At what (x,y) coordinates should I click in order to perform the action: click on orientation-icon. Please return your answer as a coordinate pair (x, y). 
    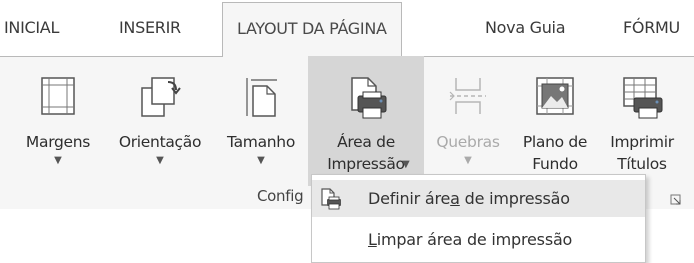
    Looking at the image, I should click on (160, 99).